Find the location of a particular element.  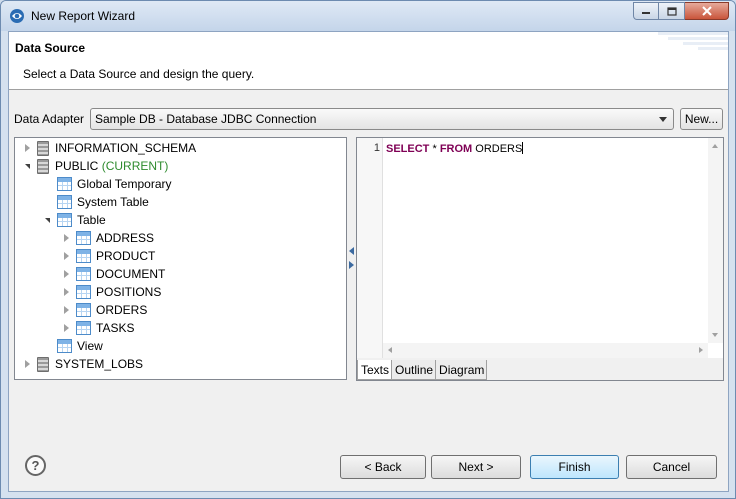

editor-tabs: Texts Outline Diagram is located at coordinates (422, 370).